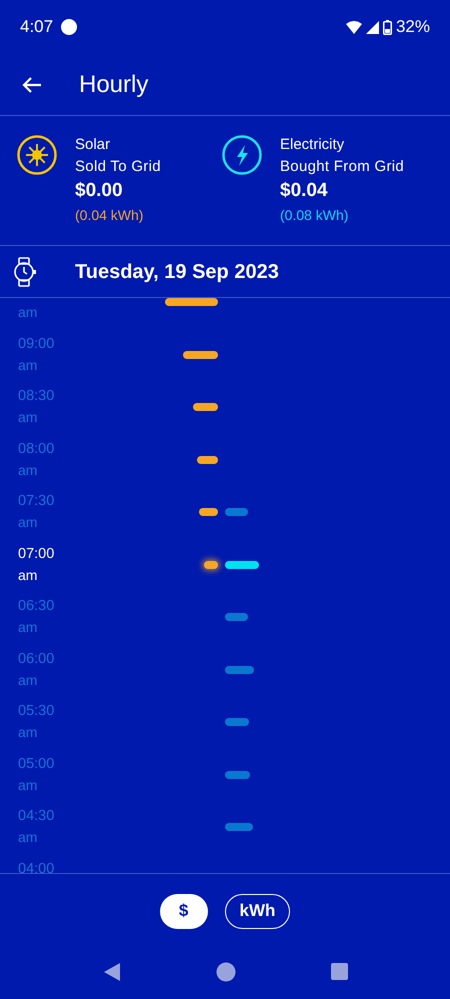 The image size is (450, 999). Describe the element at coordinates (242, 155) in the screenshot. I see `lightning-bolt-icon` at that location.